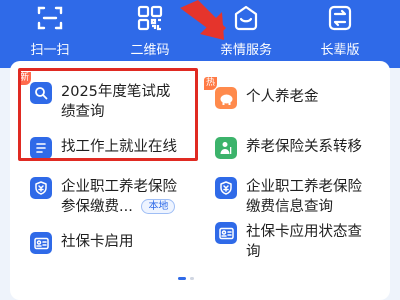 The width and height of the screenshot is (400, 300). Describe the element at coordinates (282, 97) in the screenshot. I see `service-label: 个人养老金` at that location.